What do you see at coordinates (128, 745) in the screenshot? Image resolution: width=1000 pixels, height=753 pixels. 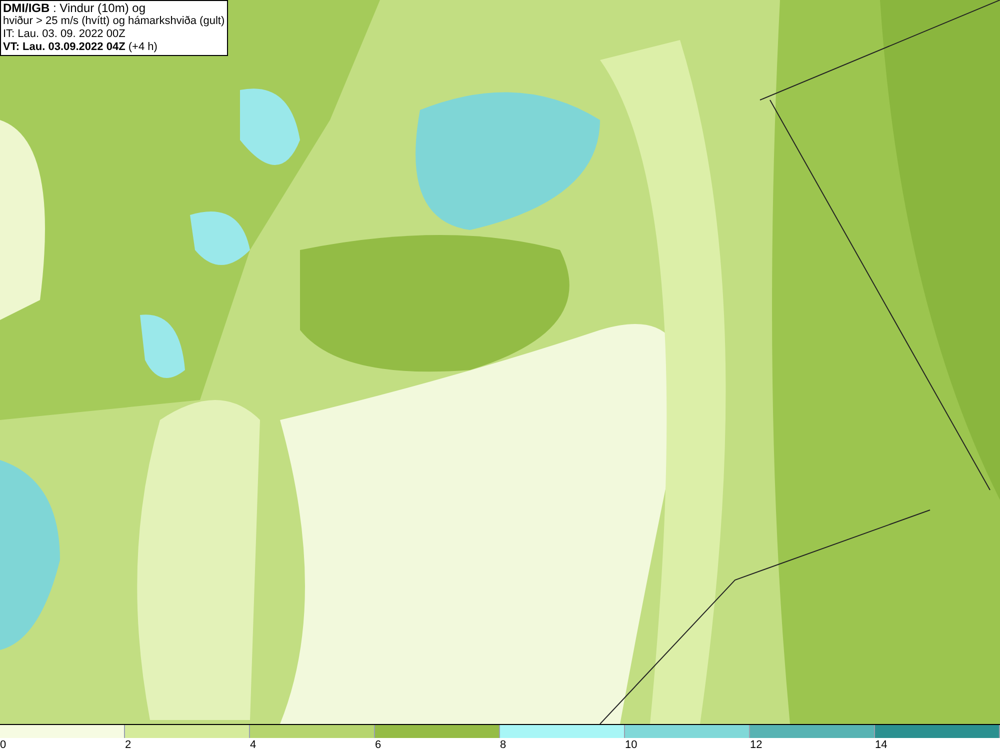 I see `legend-label: 2` at bounding box center [128, 745].